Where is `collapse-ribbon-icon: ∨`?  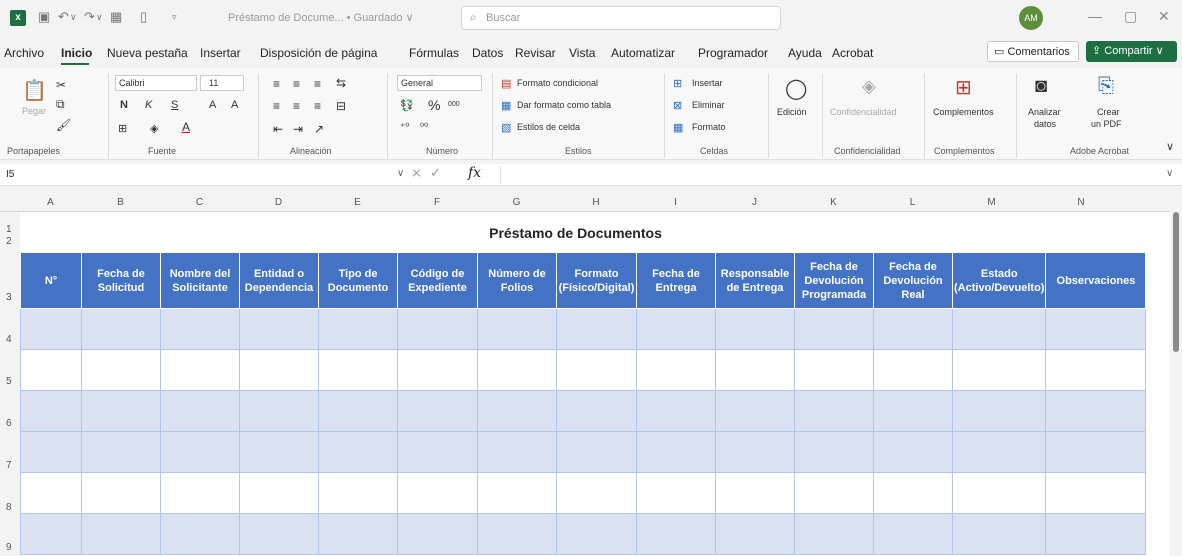
collapse-ribbon-icon: ∨ is located at coordinates (1170, 146).